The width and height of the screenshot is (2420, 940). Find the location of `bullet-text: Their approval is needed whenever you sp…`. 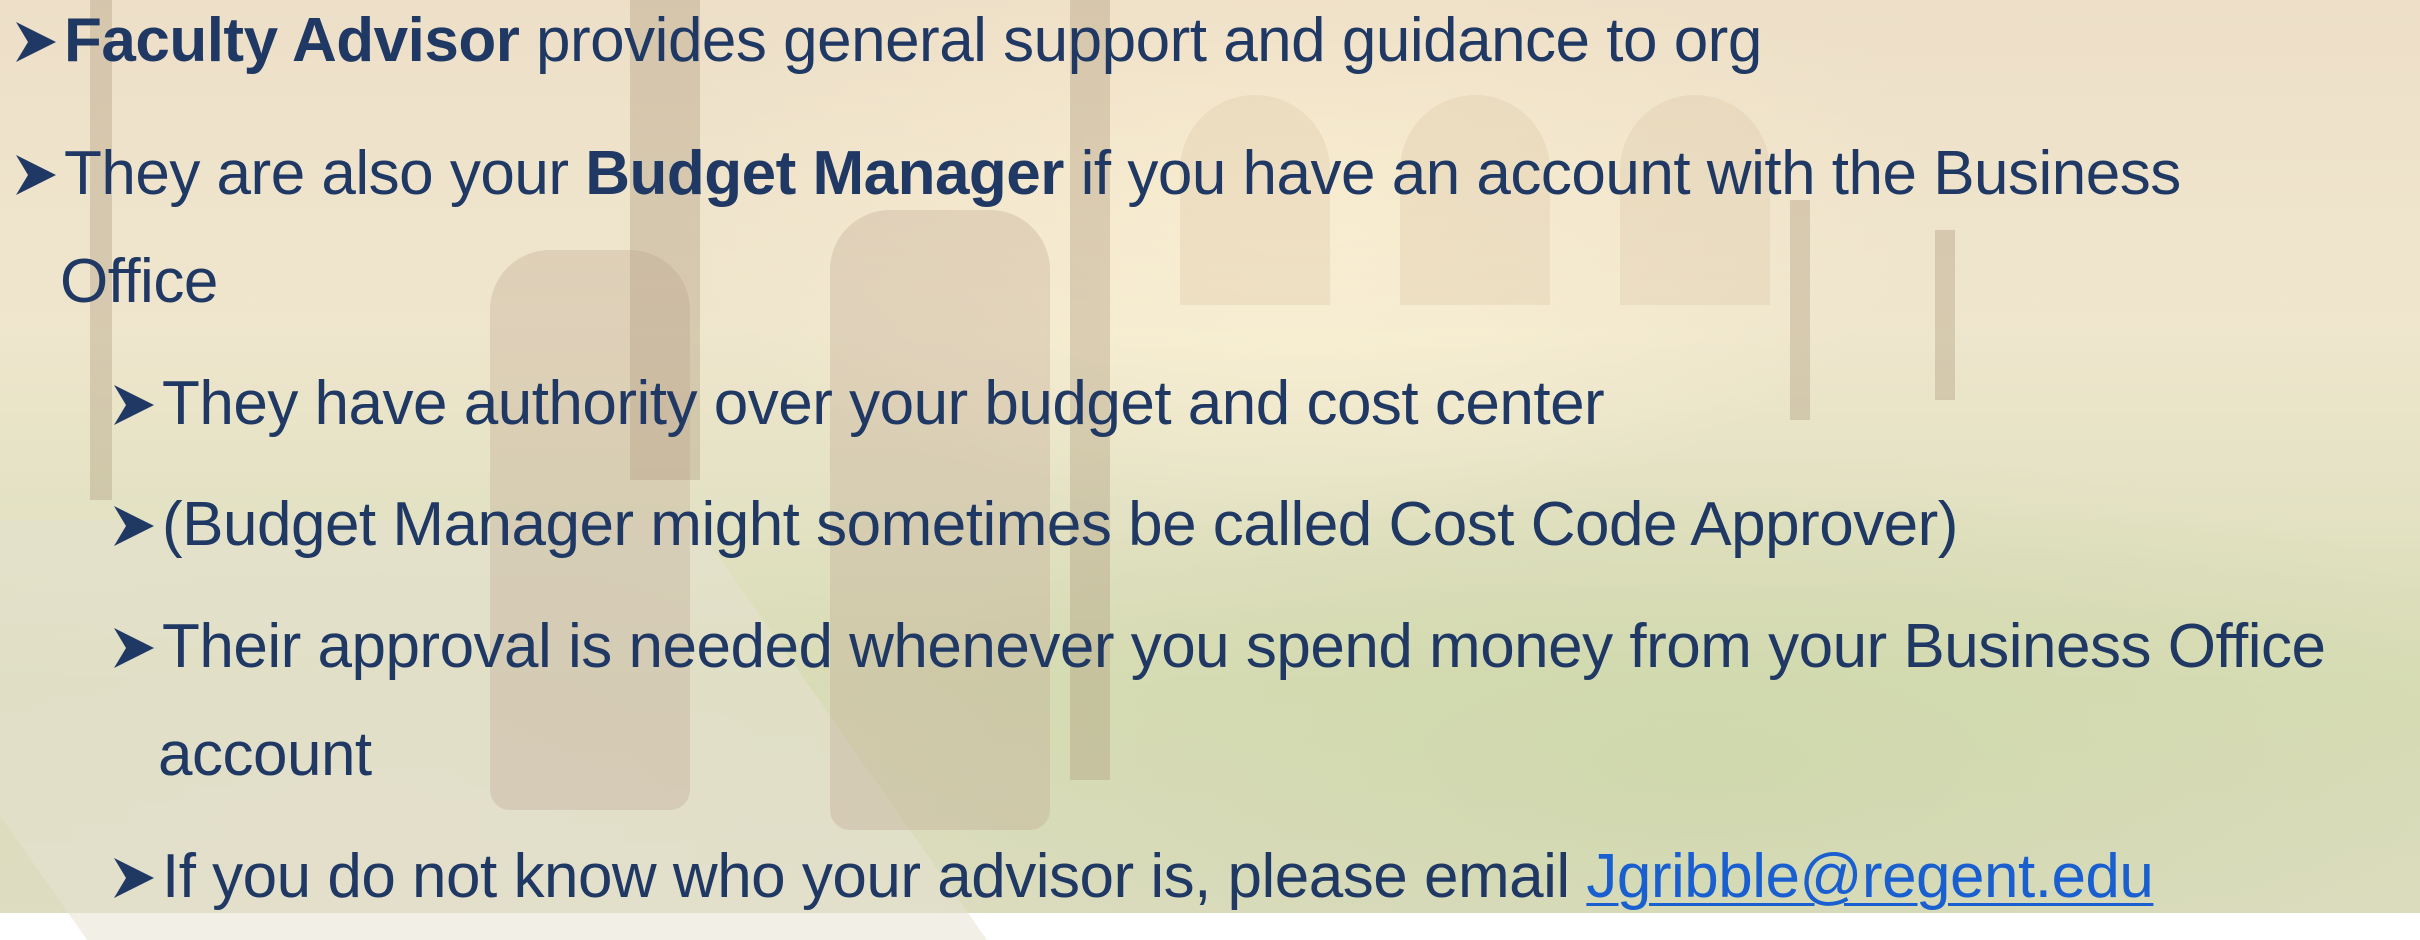

bullet-text: Their approval is needed whenever you sp… is located at coordinates (1244, 646).